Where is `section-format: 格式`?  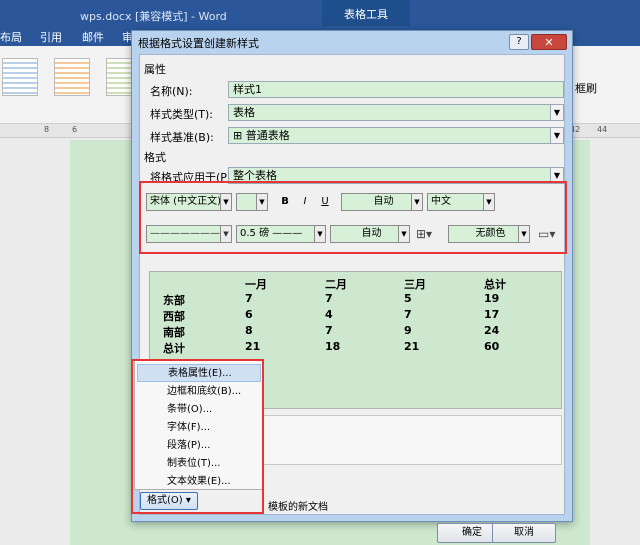 section-format: 格式 is located at coordinates (155, 157).